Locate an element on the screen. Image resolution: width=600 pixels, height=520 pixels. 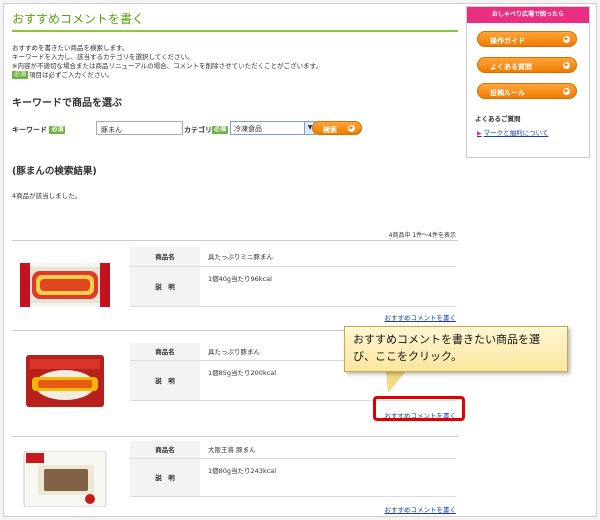
callout-annotation: おすすめコメントを書きたい商品を選び、ここをクリック。 is located at coordinates (456, 349).